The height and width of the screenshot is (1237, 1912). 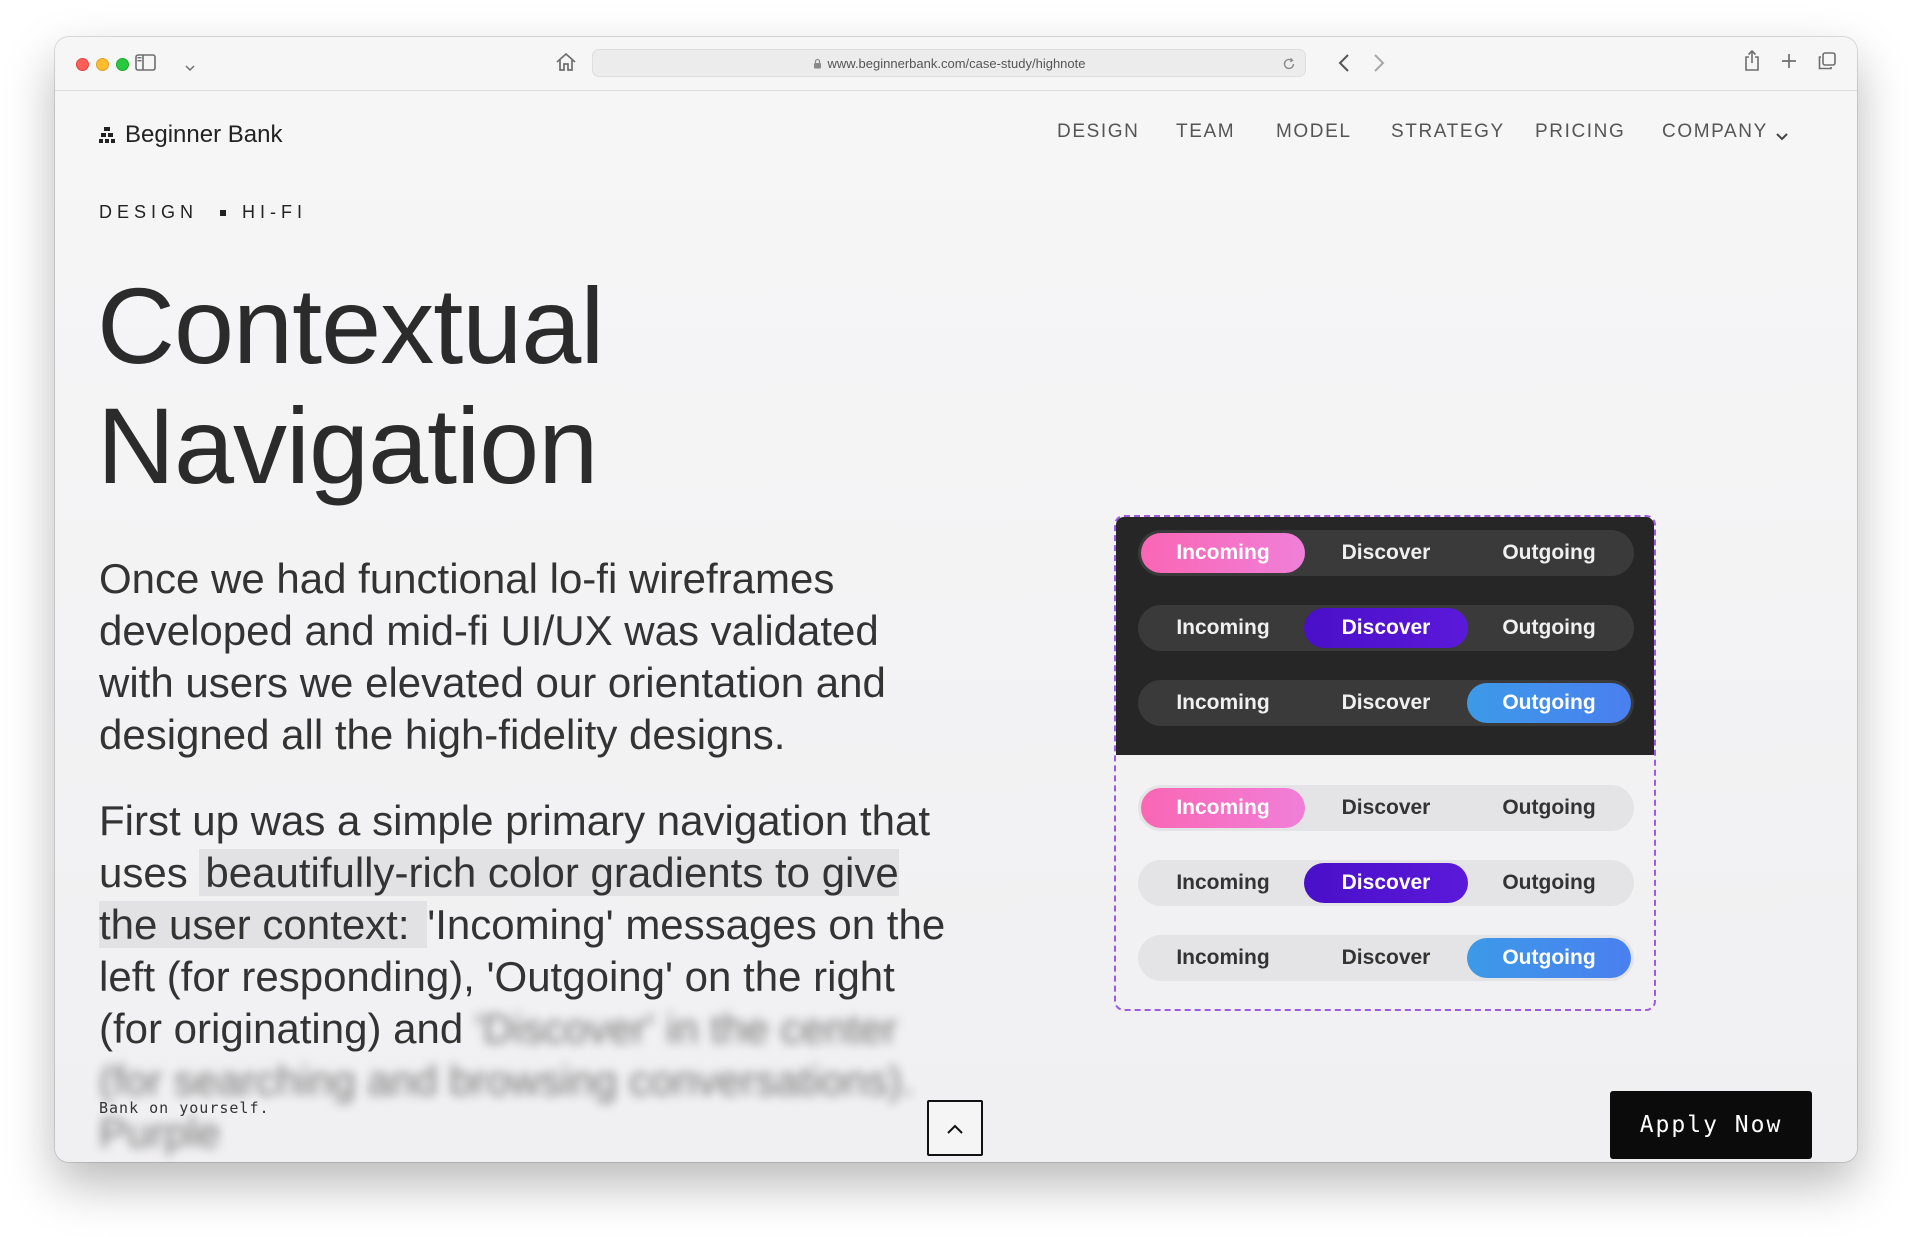 I want to click on light-nav-discover: Incoming Discover Outgoing, so click(x=1386, y=883).